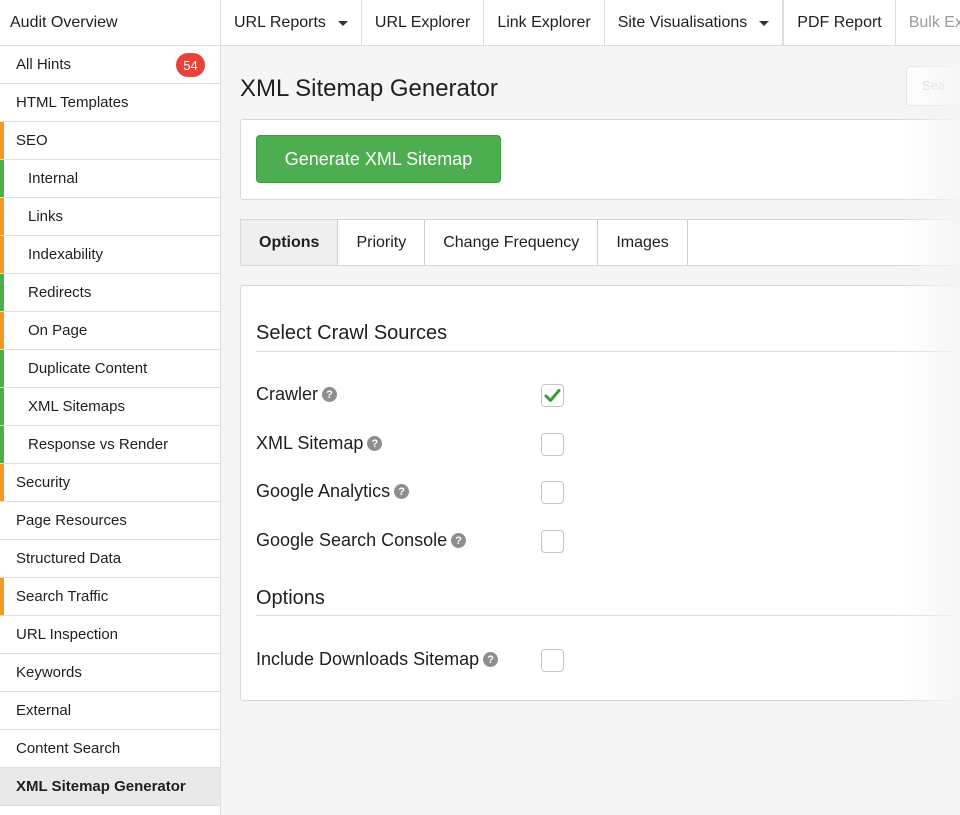  What do you see at coordinates (552, 541) in the screenshot?
I see `google-search-console-checkbox` at bounding box center [552, 541].